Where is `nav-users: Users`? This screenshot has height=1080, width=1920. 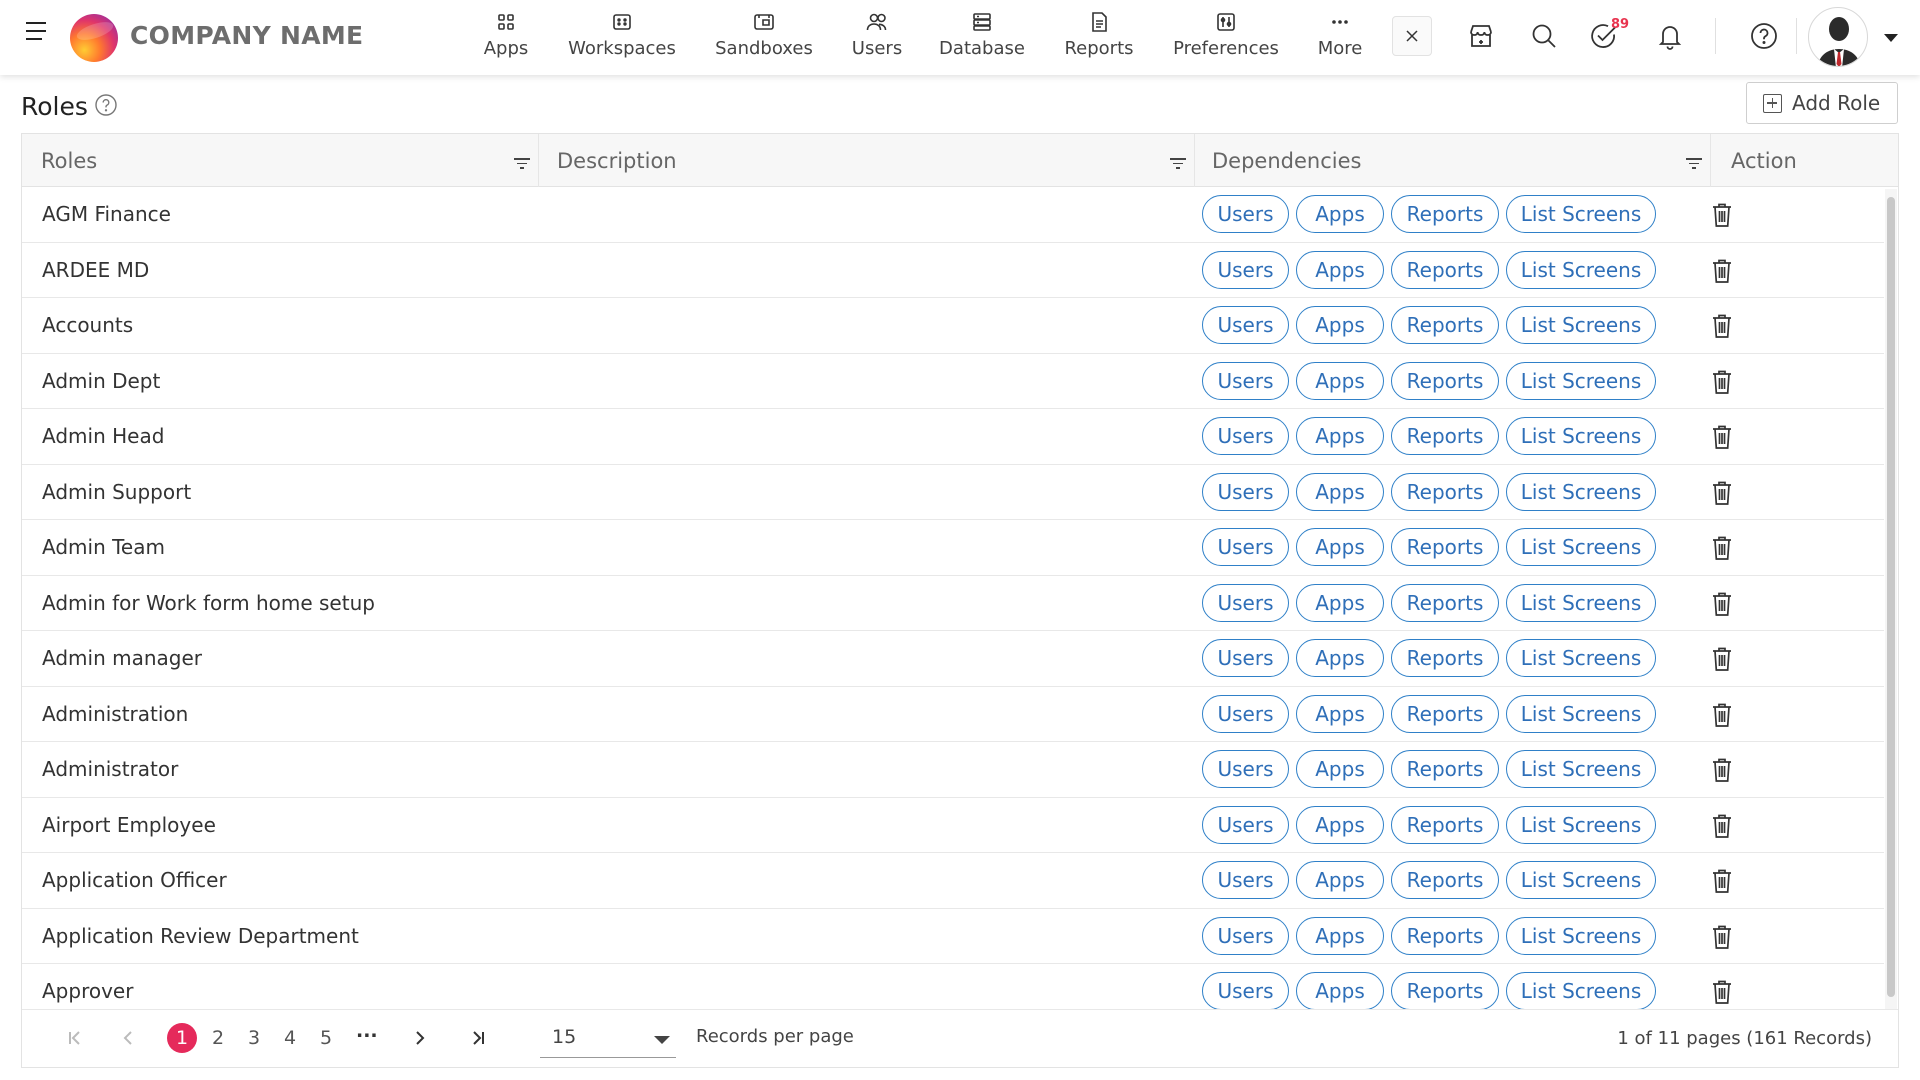 nav-users: Users is located at coordinates (877, 38).